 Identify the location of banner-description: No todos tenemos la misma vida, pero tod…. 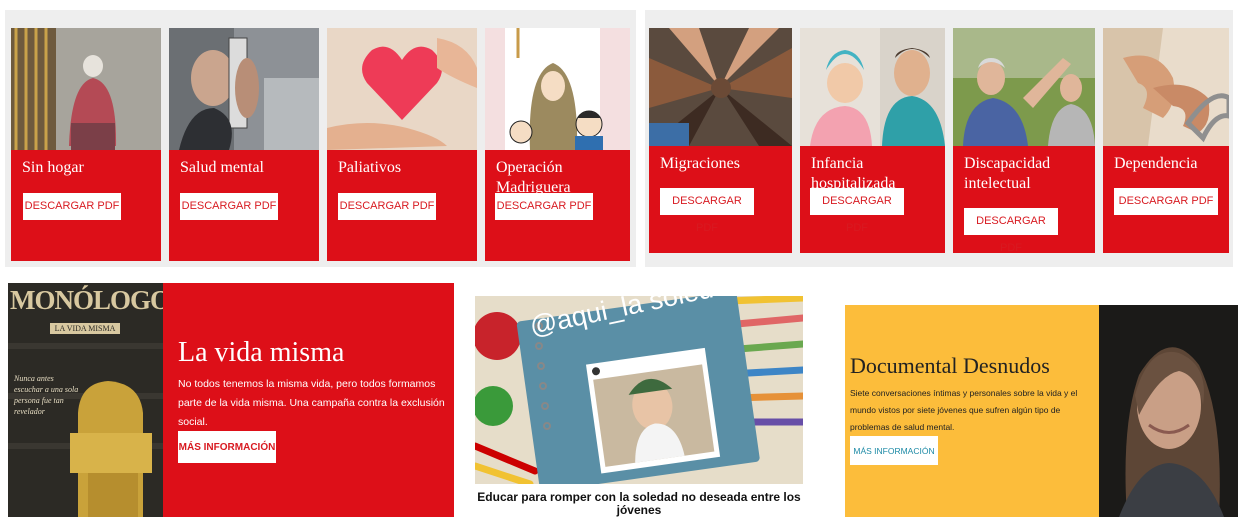
(311, 403).